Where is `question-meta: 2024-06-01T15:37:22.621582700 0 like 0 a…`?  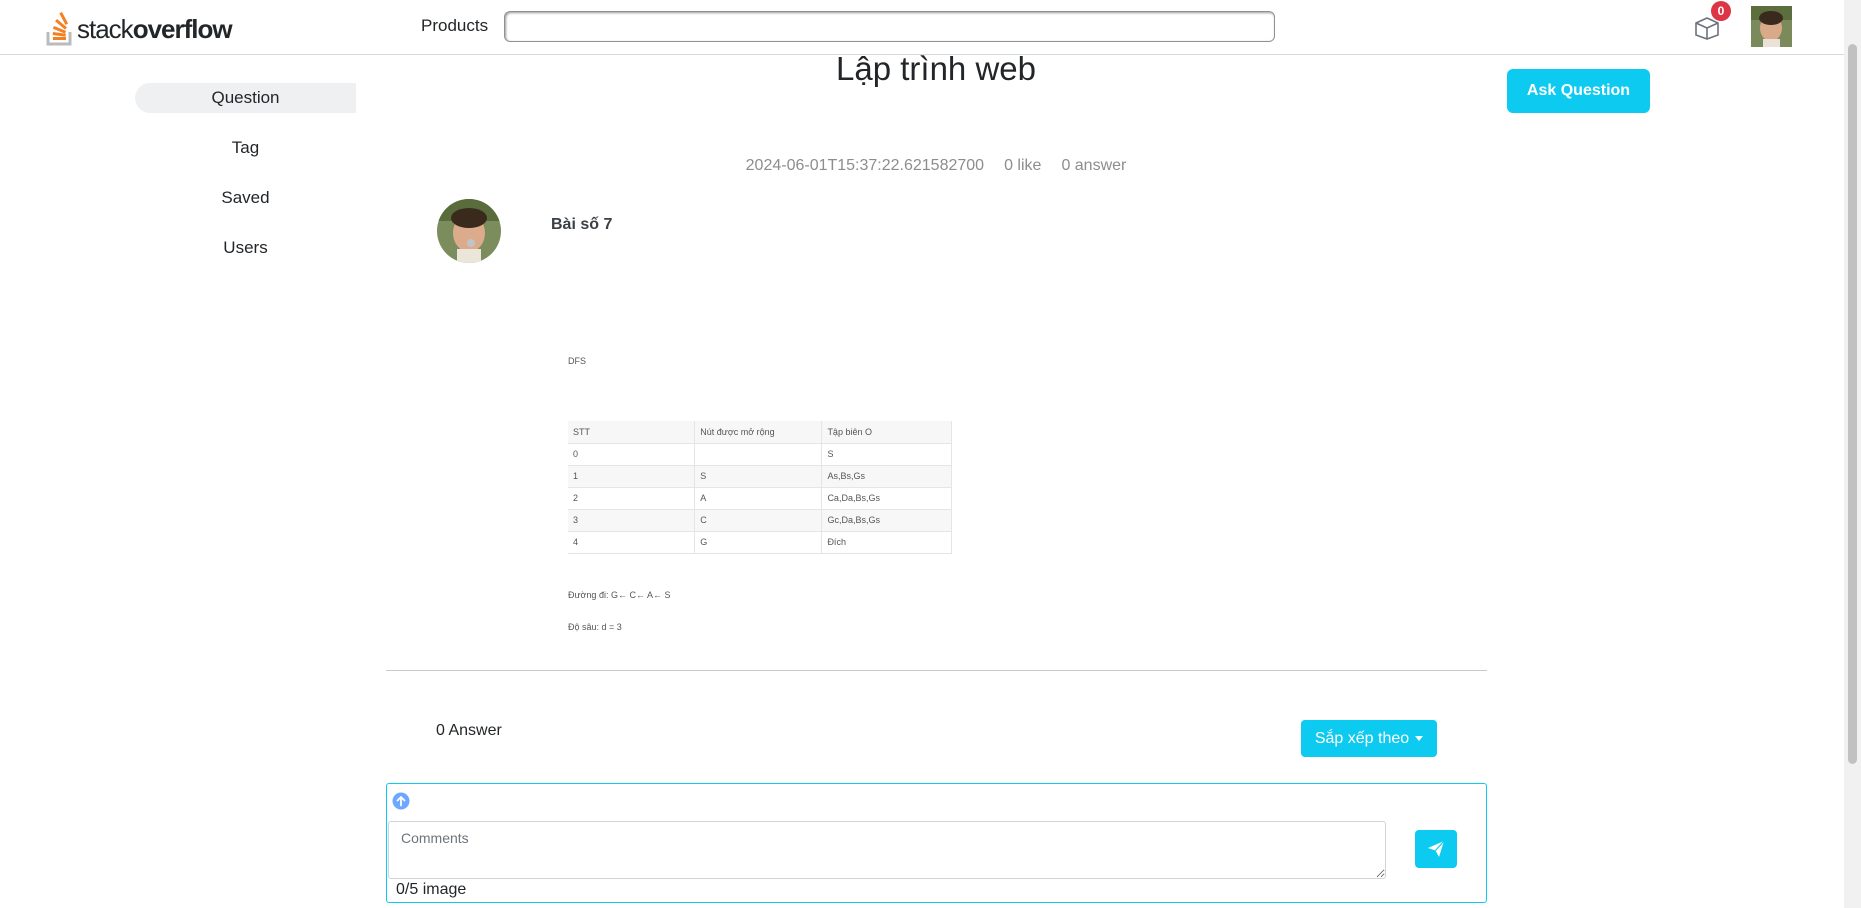 question-meta: 2024-06-01T15:37:22.621582700 0 like 0 a… is located at coordinates (936, 166).